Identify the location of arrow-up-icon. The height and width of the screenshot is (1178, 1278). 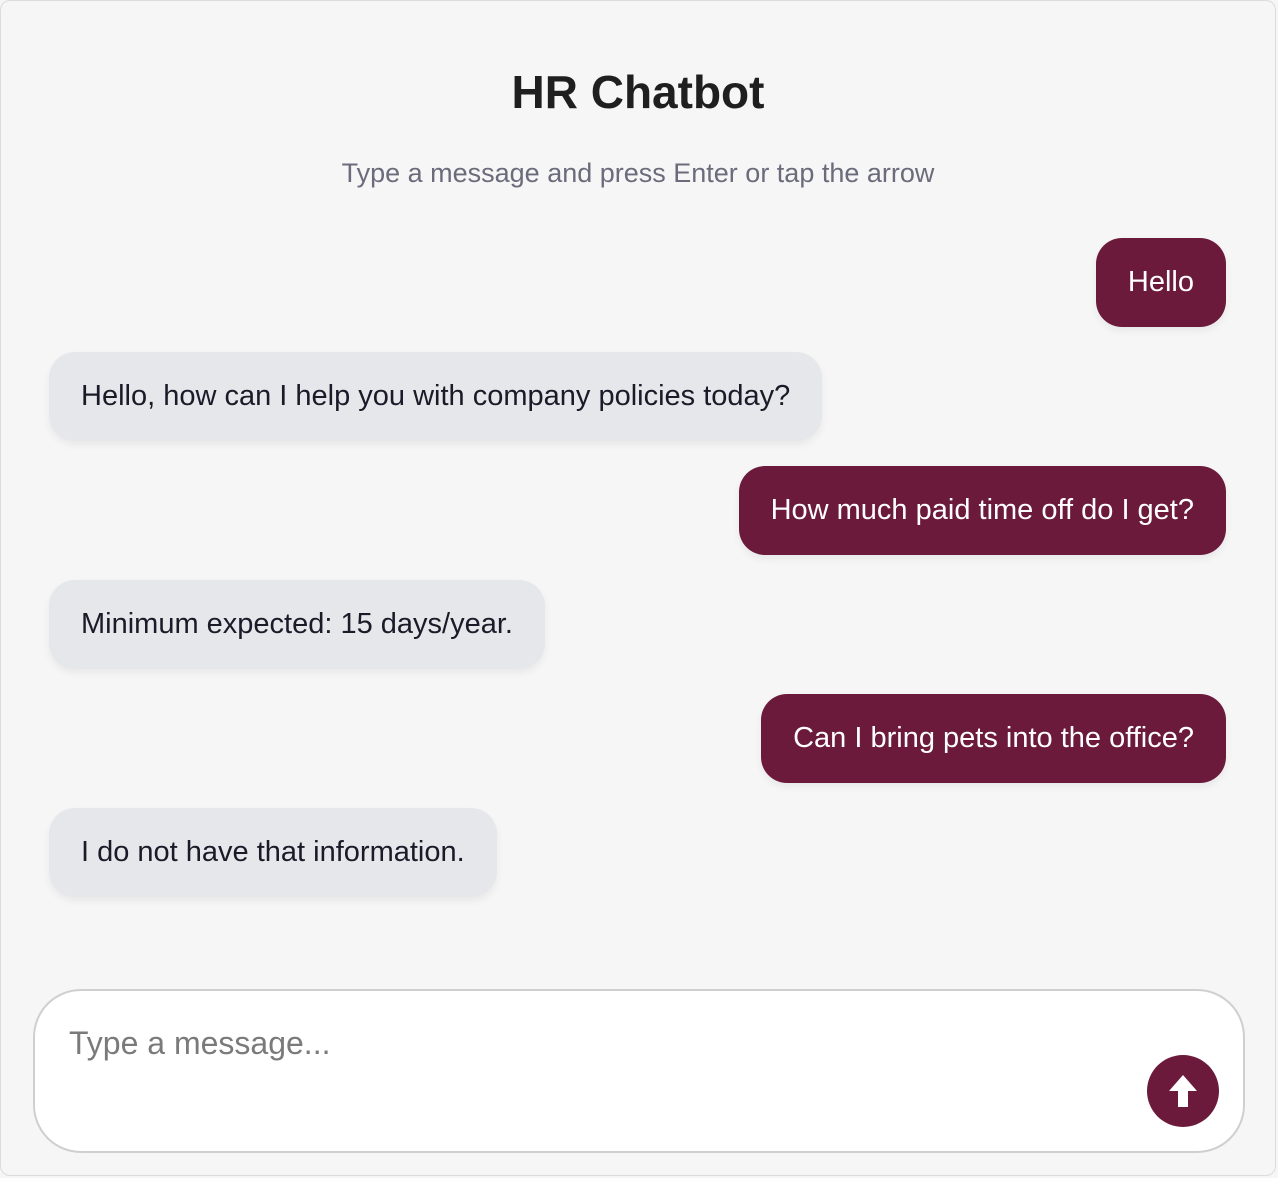
(1183, 1091).